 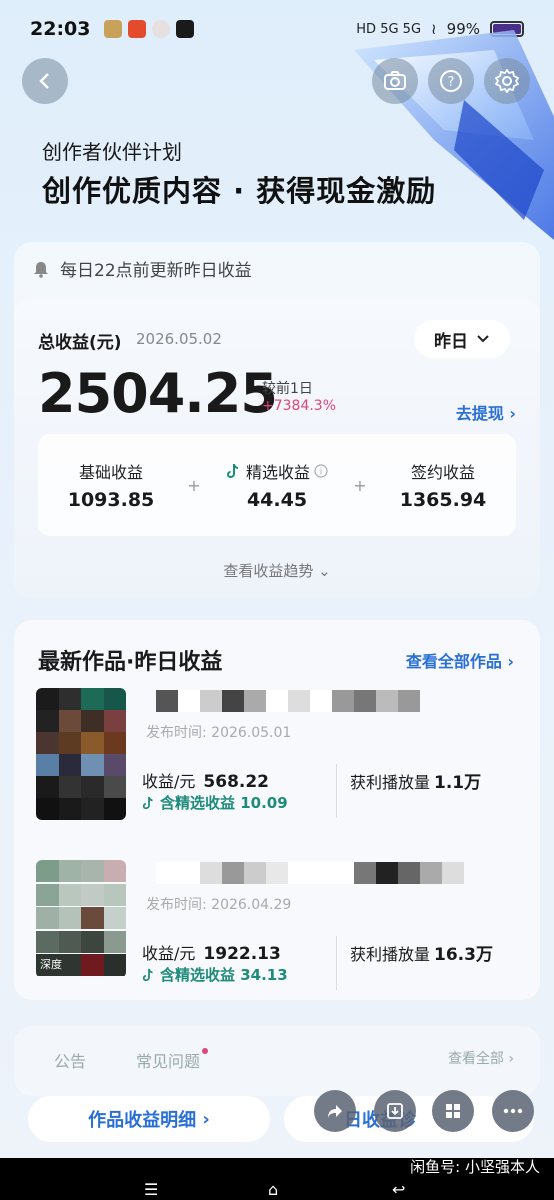 What do you see at coordinates (443, 485) in the screenshot?
I see `contract-earnings: 签约收益 1365.94` at bounding box center [443, 485].